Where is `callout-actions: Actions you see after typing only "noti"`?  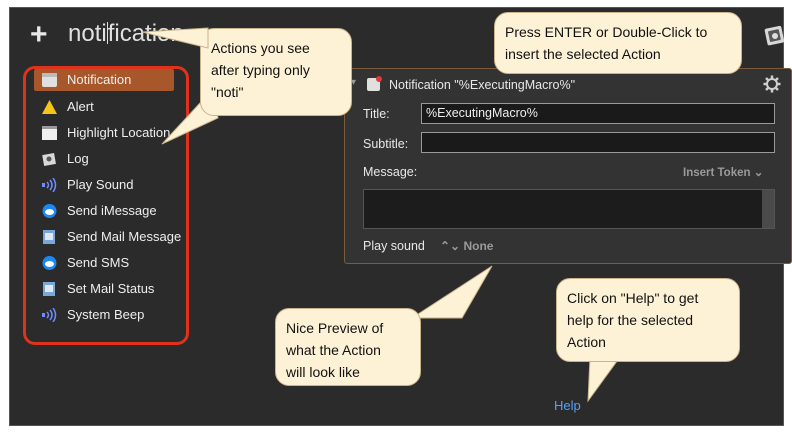
callout-actions: Actions you see after typing only "noti" is located at coordinates (276, 72).